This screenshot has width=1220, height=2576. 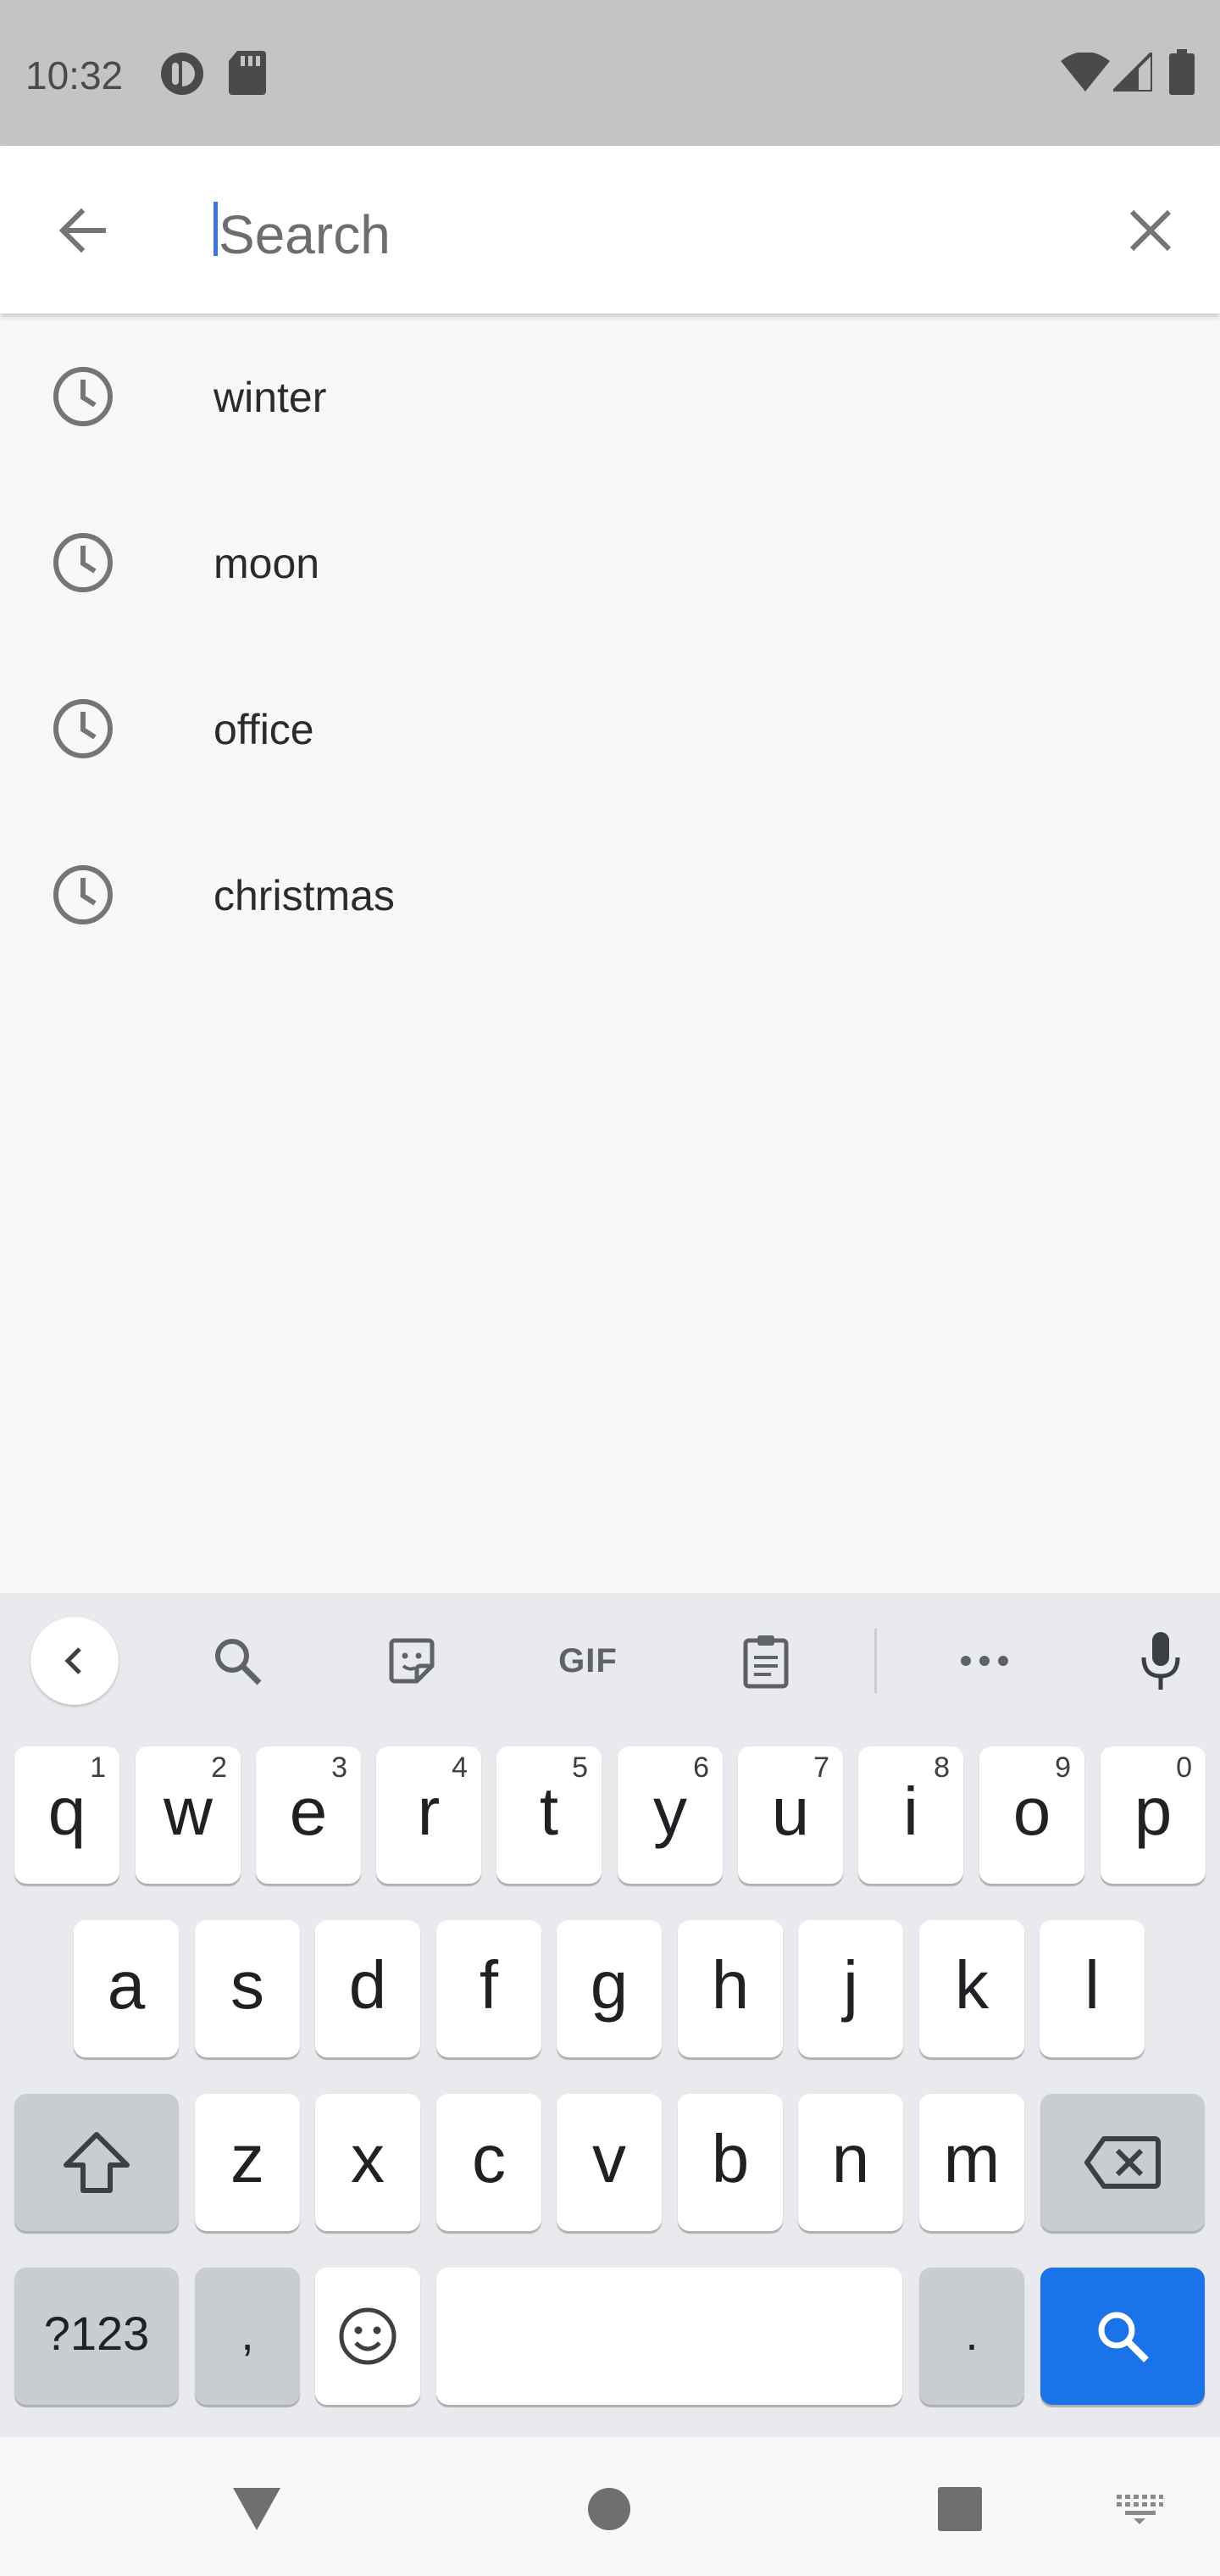 What do you see at coordinates (182, 74) in the screenshot?
I see `notification-app-icon` at bounding box center [182, 74].